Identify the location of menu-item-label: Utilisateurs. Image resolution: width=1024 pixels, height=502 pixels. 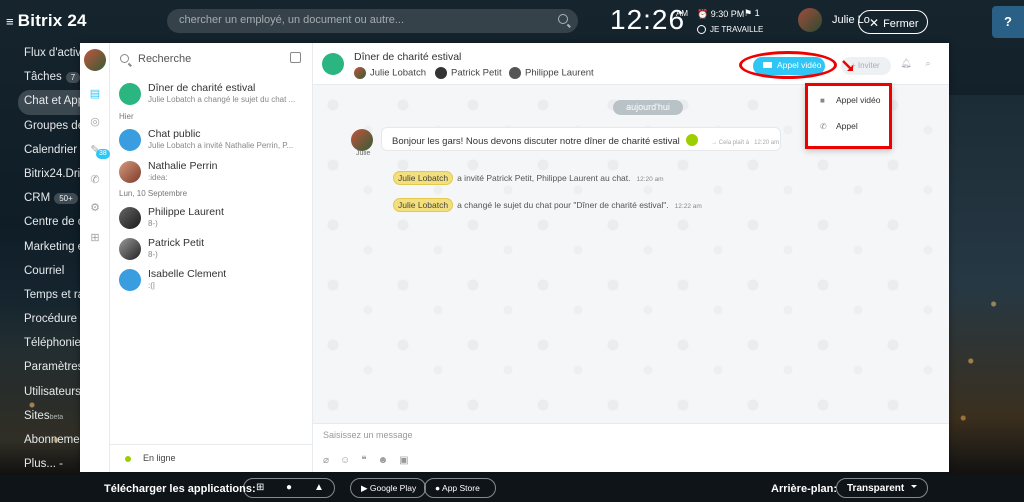
(52, 391).